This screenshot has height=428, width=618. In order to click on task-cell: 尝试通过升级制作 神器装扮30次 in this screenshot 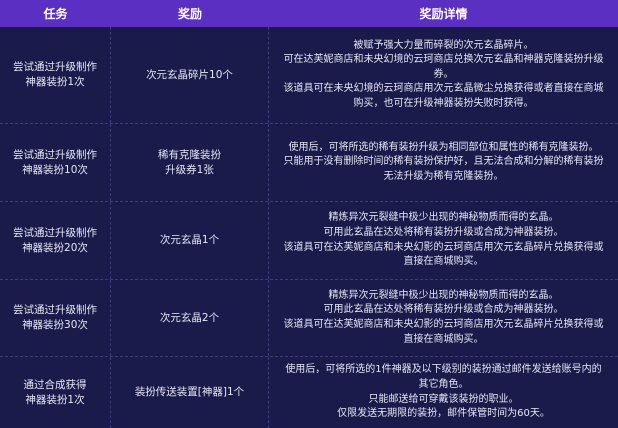, I will do `click(55, 318)`.